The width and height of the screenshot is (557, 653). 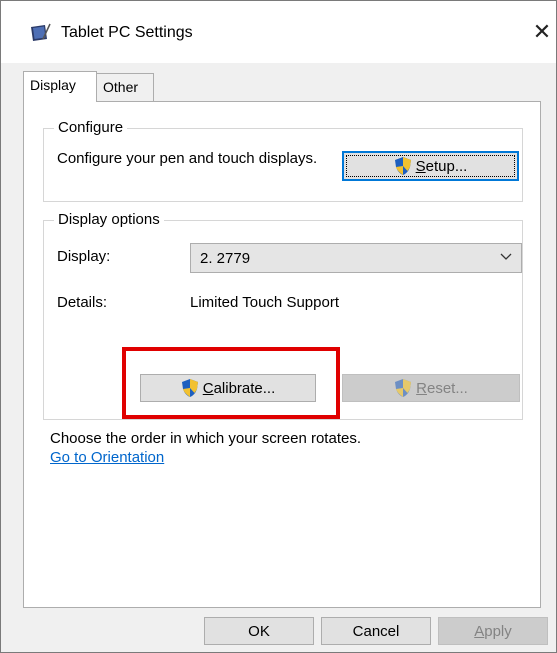 I want to click on ok-button-label: OK, so click(x=259, y=631).